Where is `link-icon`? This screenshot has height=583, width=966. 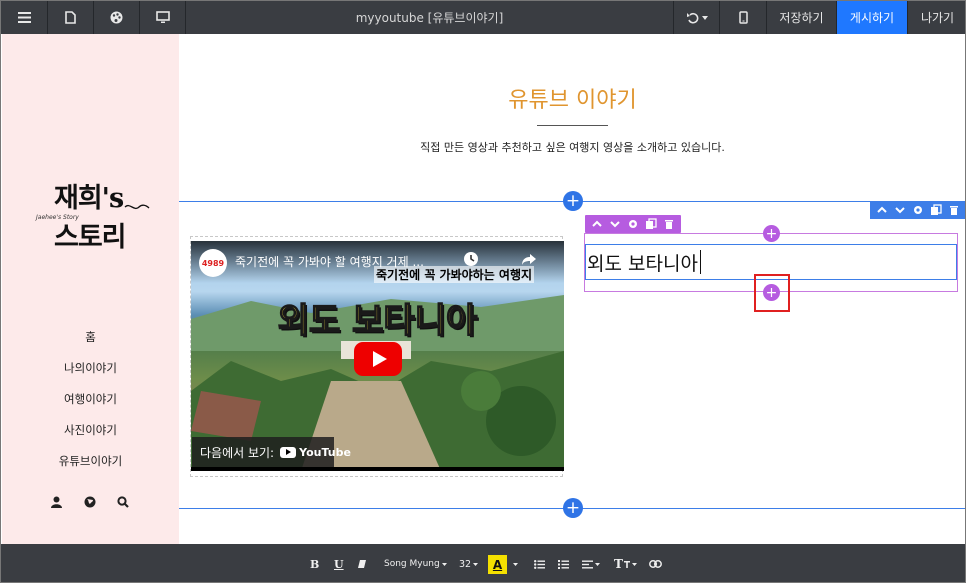
link-icon is located at coordinates (655, 564).